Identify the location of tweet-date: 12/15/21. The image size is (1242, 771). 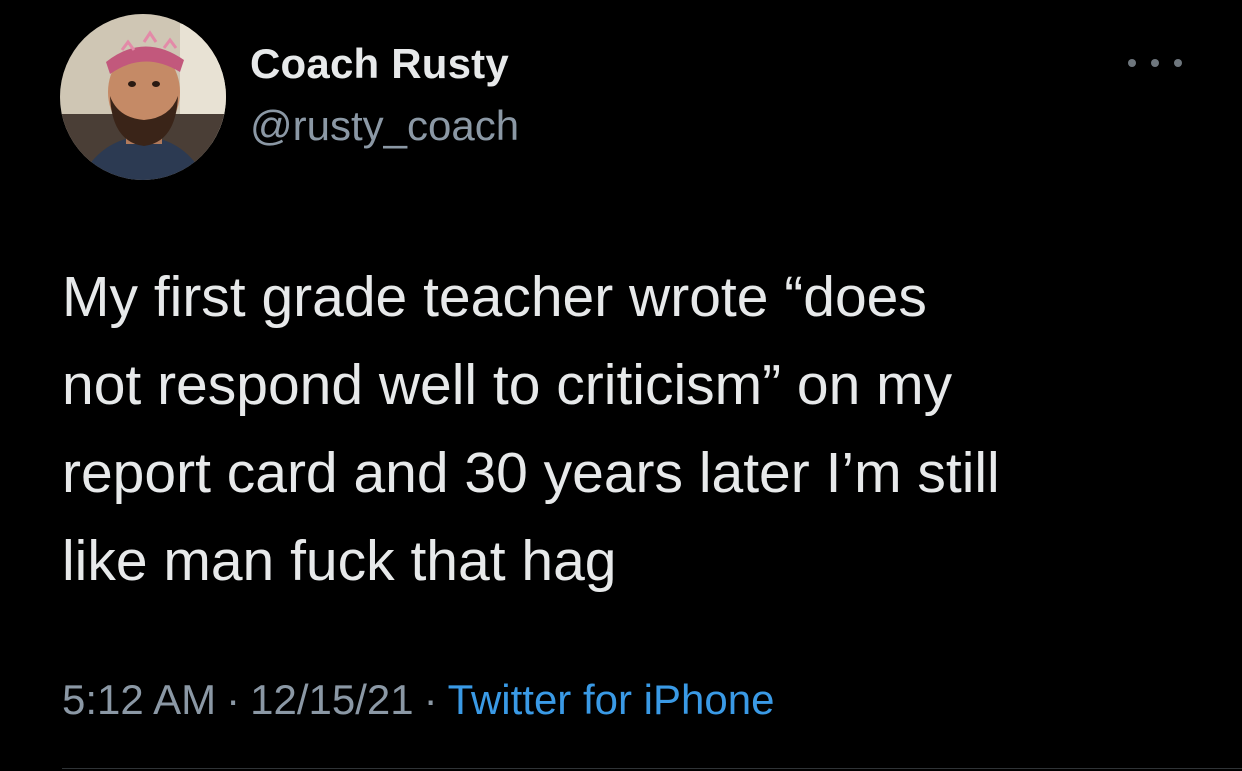
(332, 699).